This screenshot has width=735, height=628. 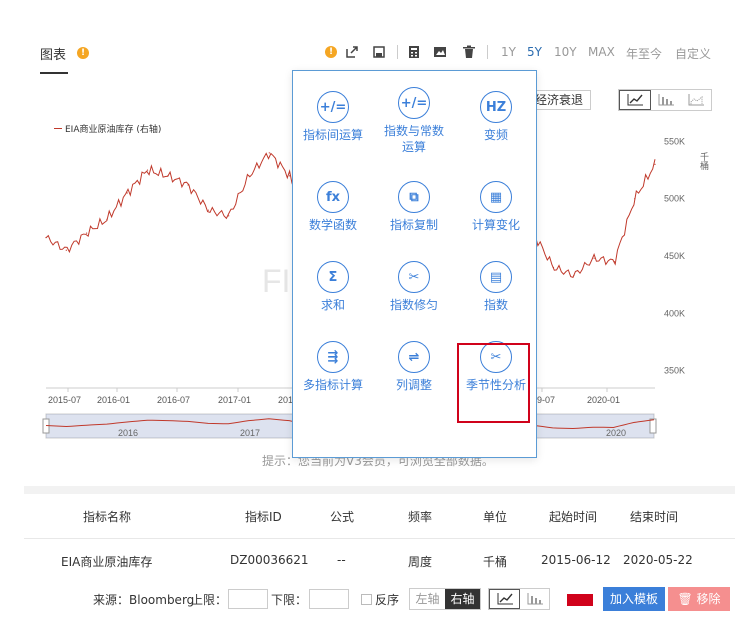 What do you see at coordinates (64, 400) in the screenshot?
I see `x-tick-label: 2015-07` at bounding box center [64, 400].